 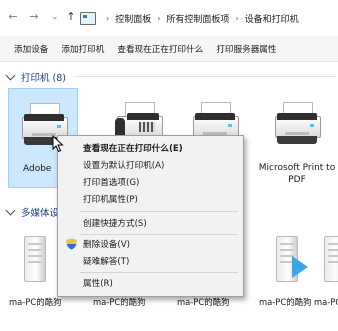 I want to click on breadcrumb: › 控制面板 › 所有控制面板项 › 设备和打印机, so click(x=189, y=18).